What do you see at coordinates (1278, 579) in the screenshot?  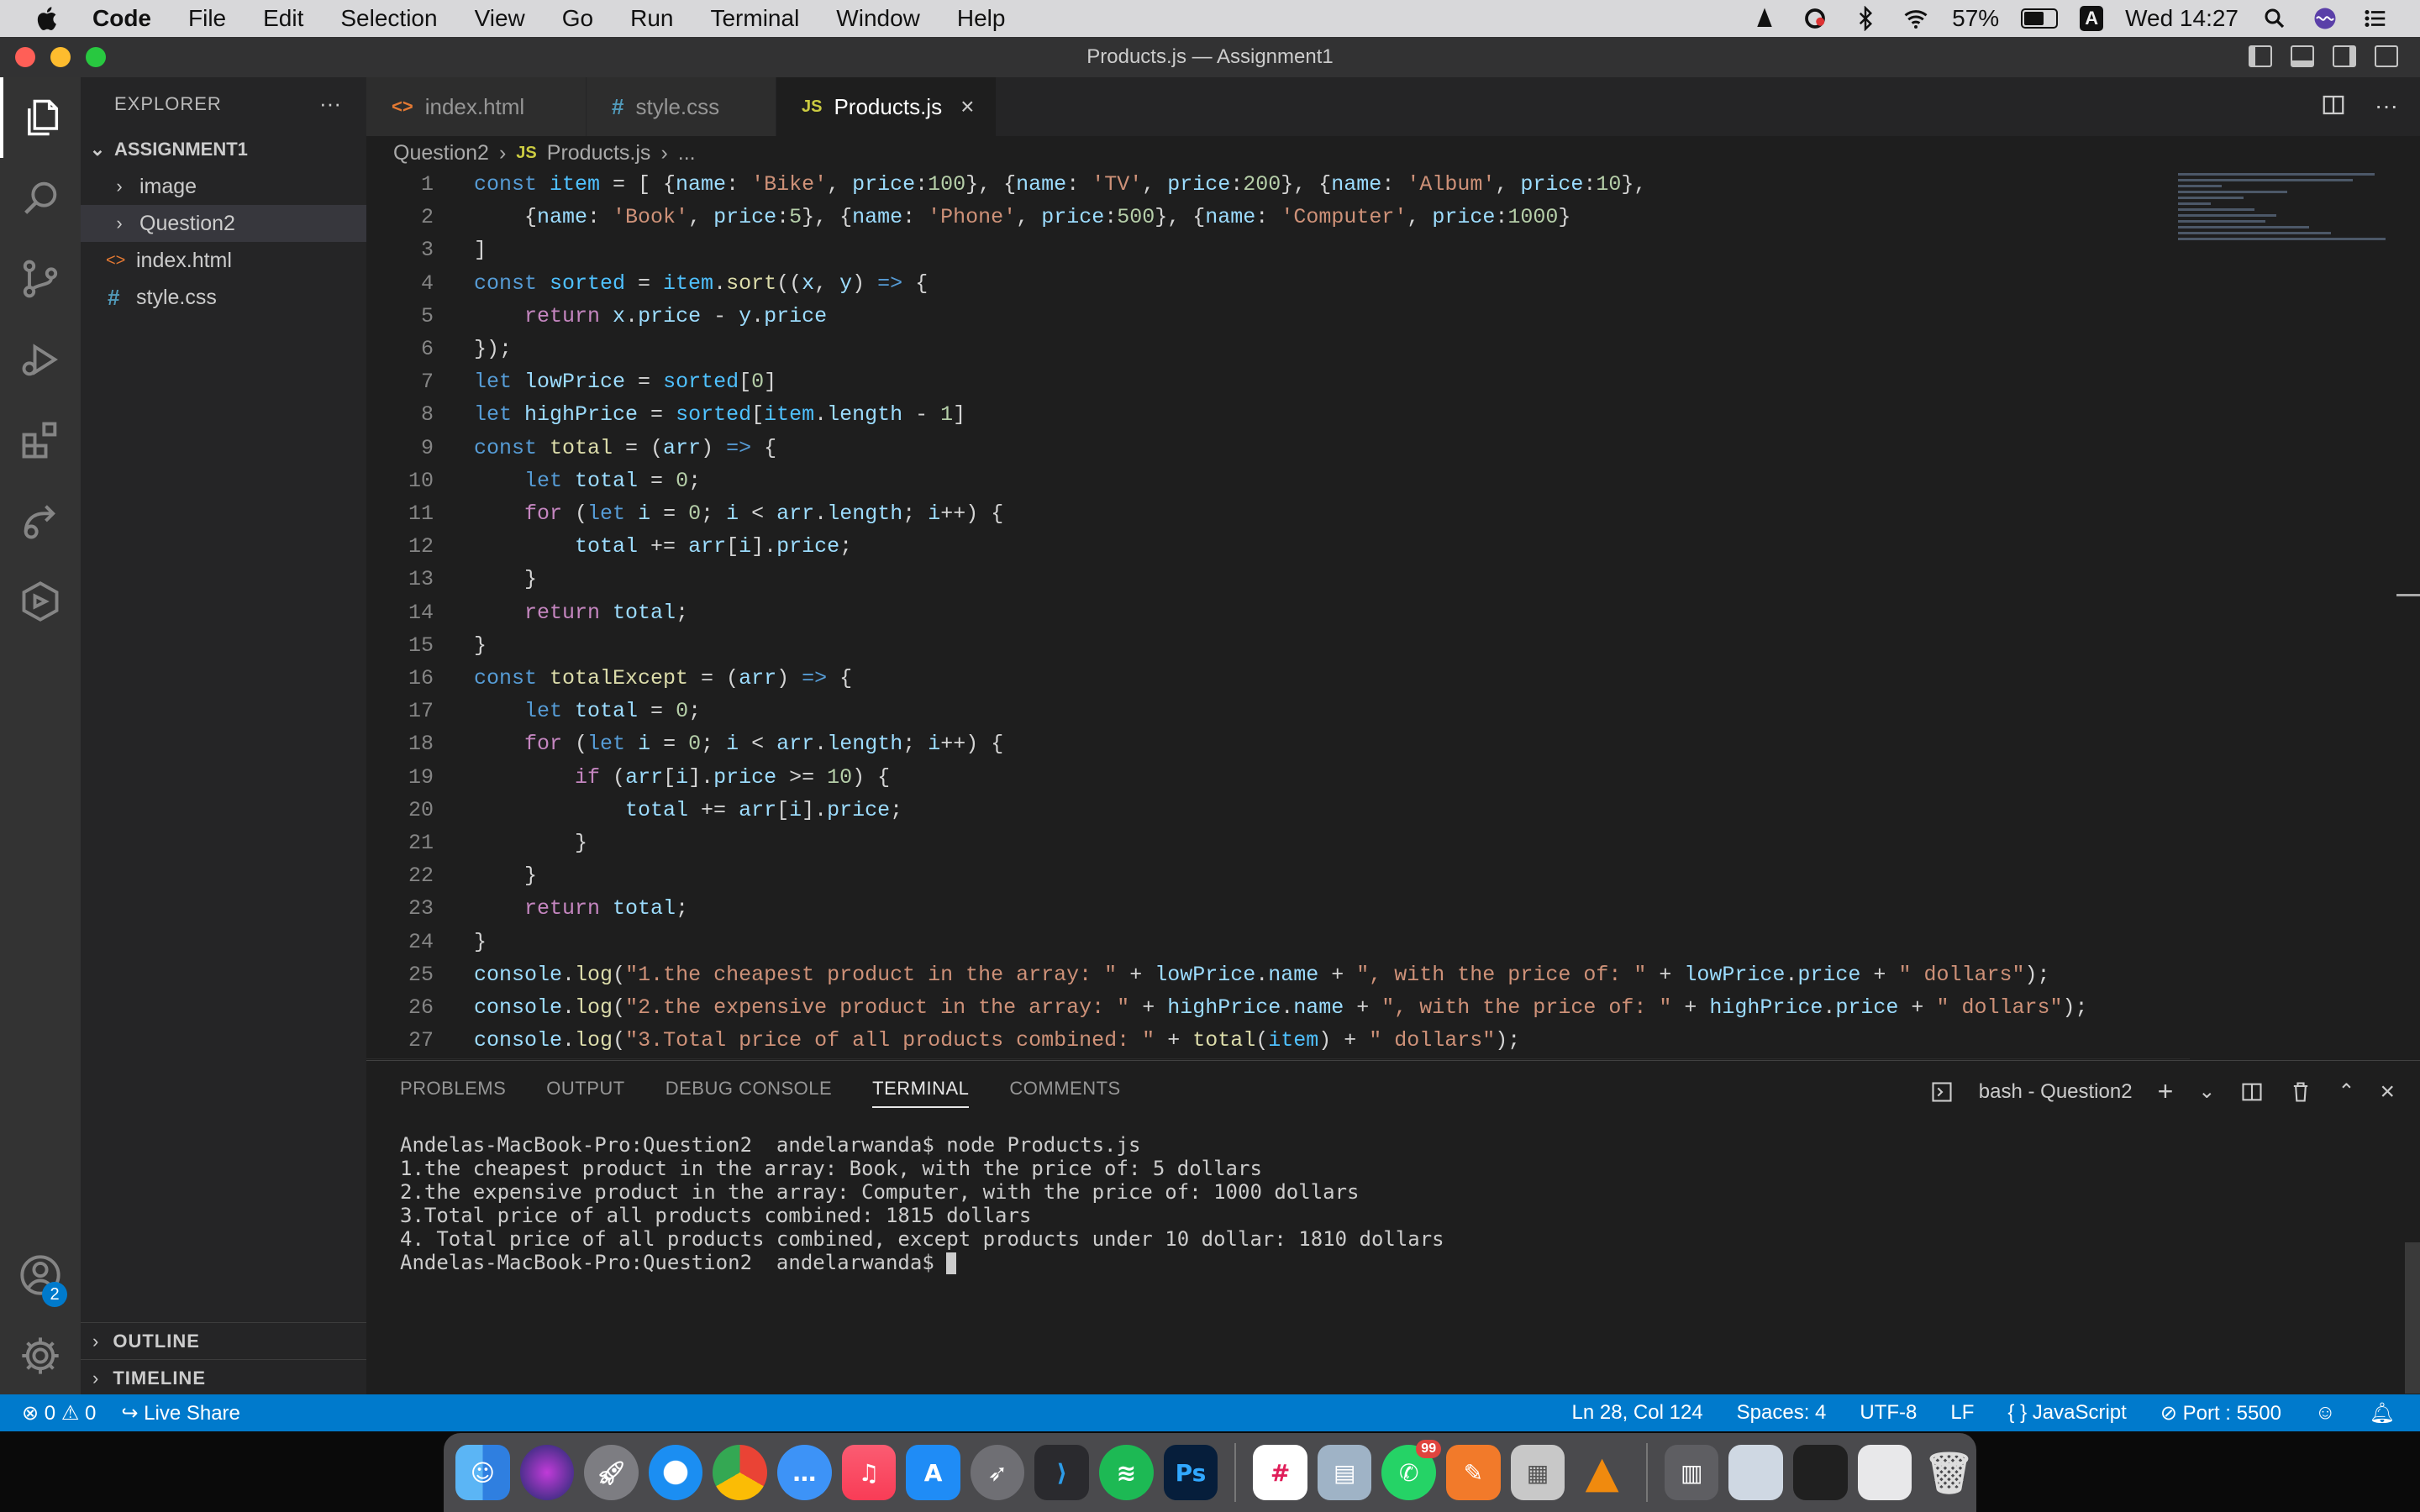 I see `code-line: 13 }` at bounding box center [1278, 579].